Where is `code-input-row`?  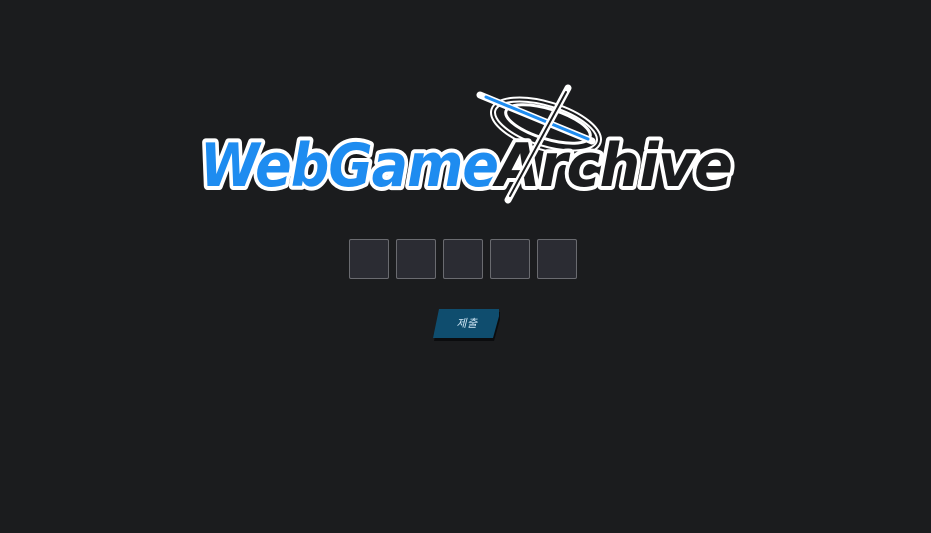 code-input-row is located at coordinates (463, 259).